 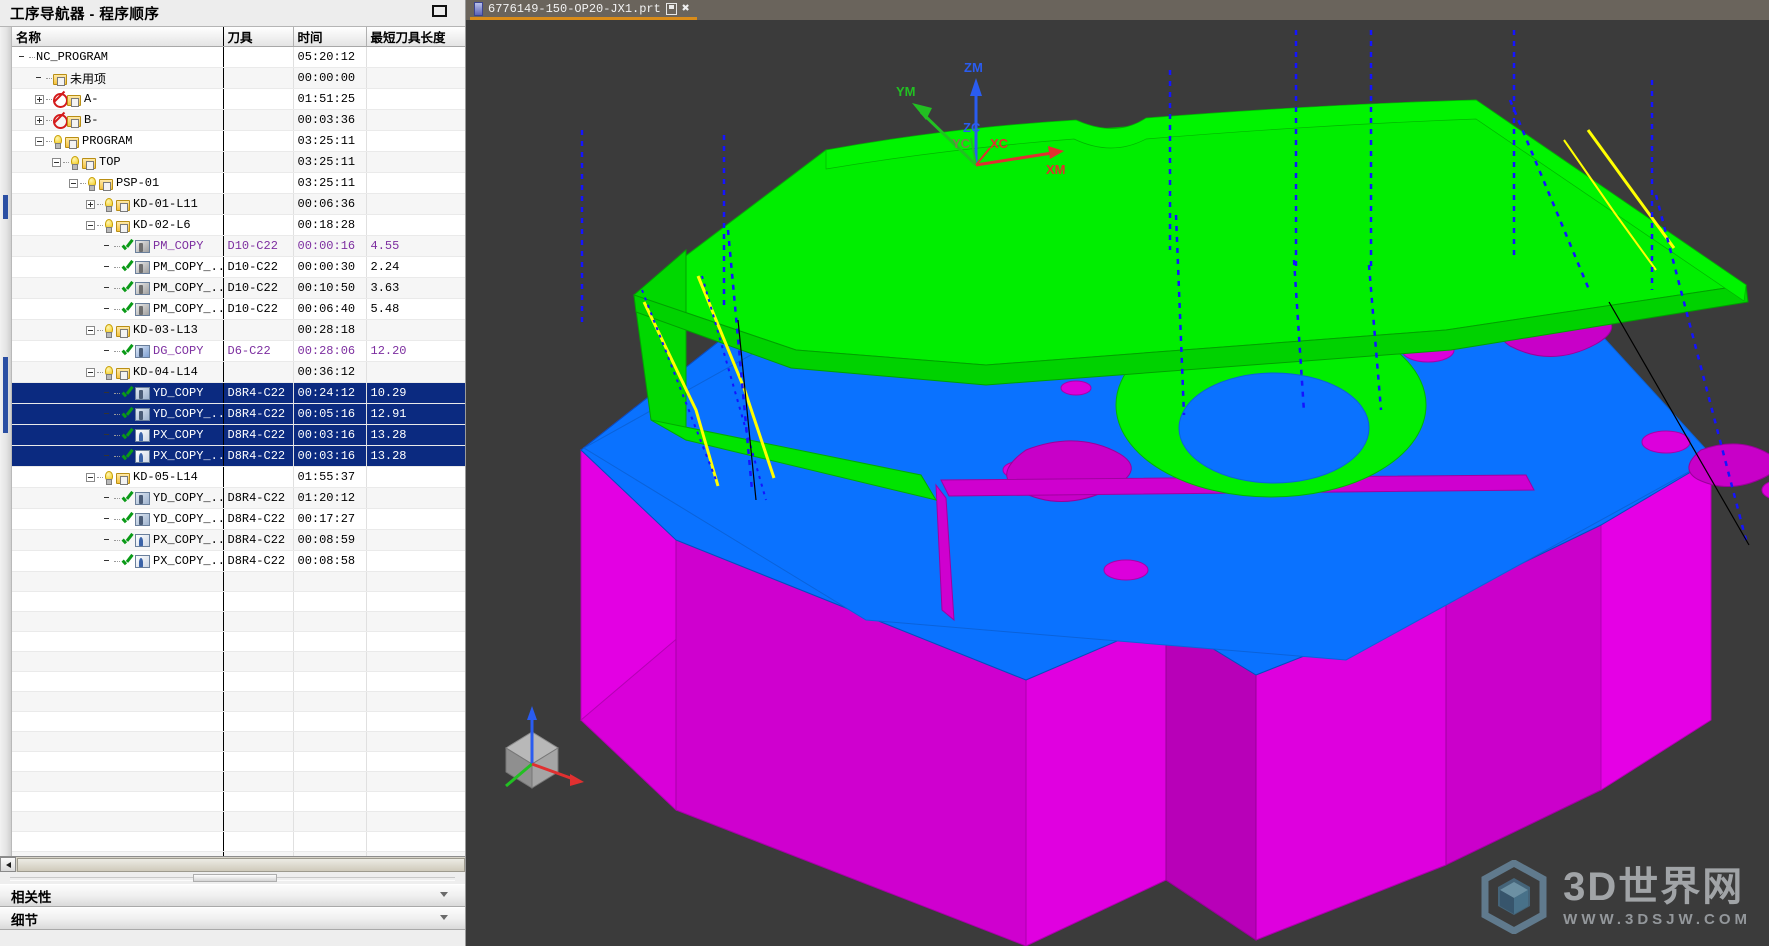 I want to click on panel-details: 细节, so click(x=232, y=918).